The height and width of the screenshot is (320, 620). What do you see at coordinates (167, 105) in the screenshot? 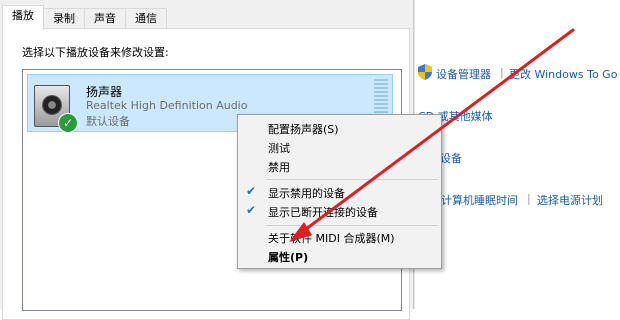
I see `device-description: Realtek High Definition Audio` at bounding box center [167, 105].